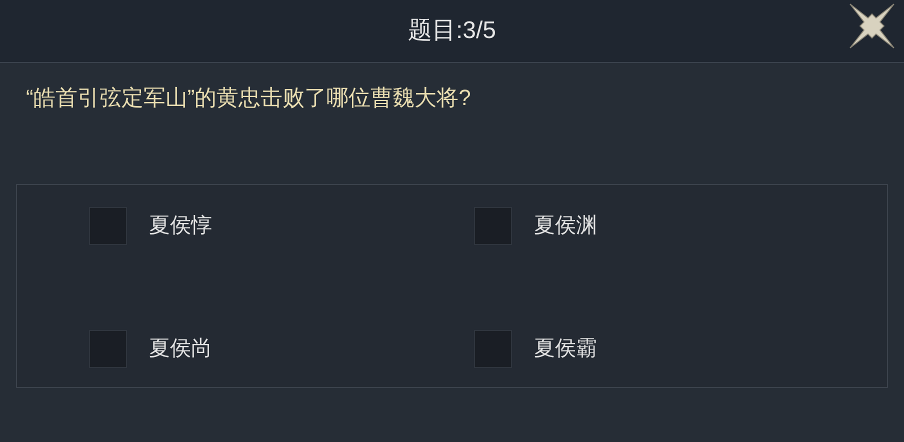 The image size is (904, 442). Describe the element at coordinates (565, 349) in the screenshot. I see `option-label: 夏侯霸` at that location.